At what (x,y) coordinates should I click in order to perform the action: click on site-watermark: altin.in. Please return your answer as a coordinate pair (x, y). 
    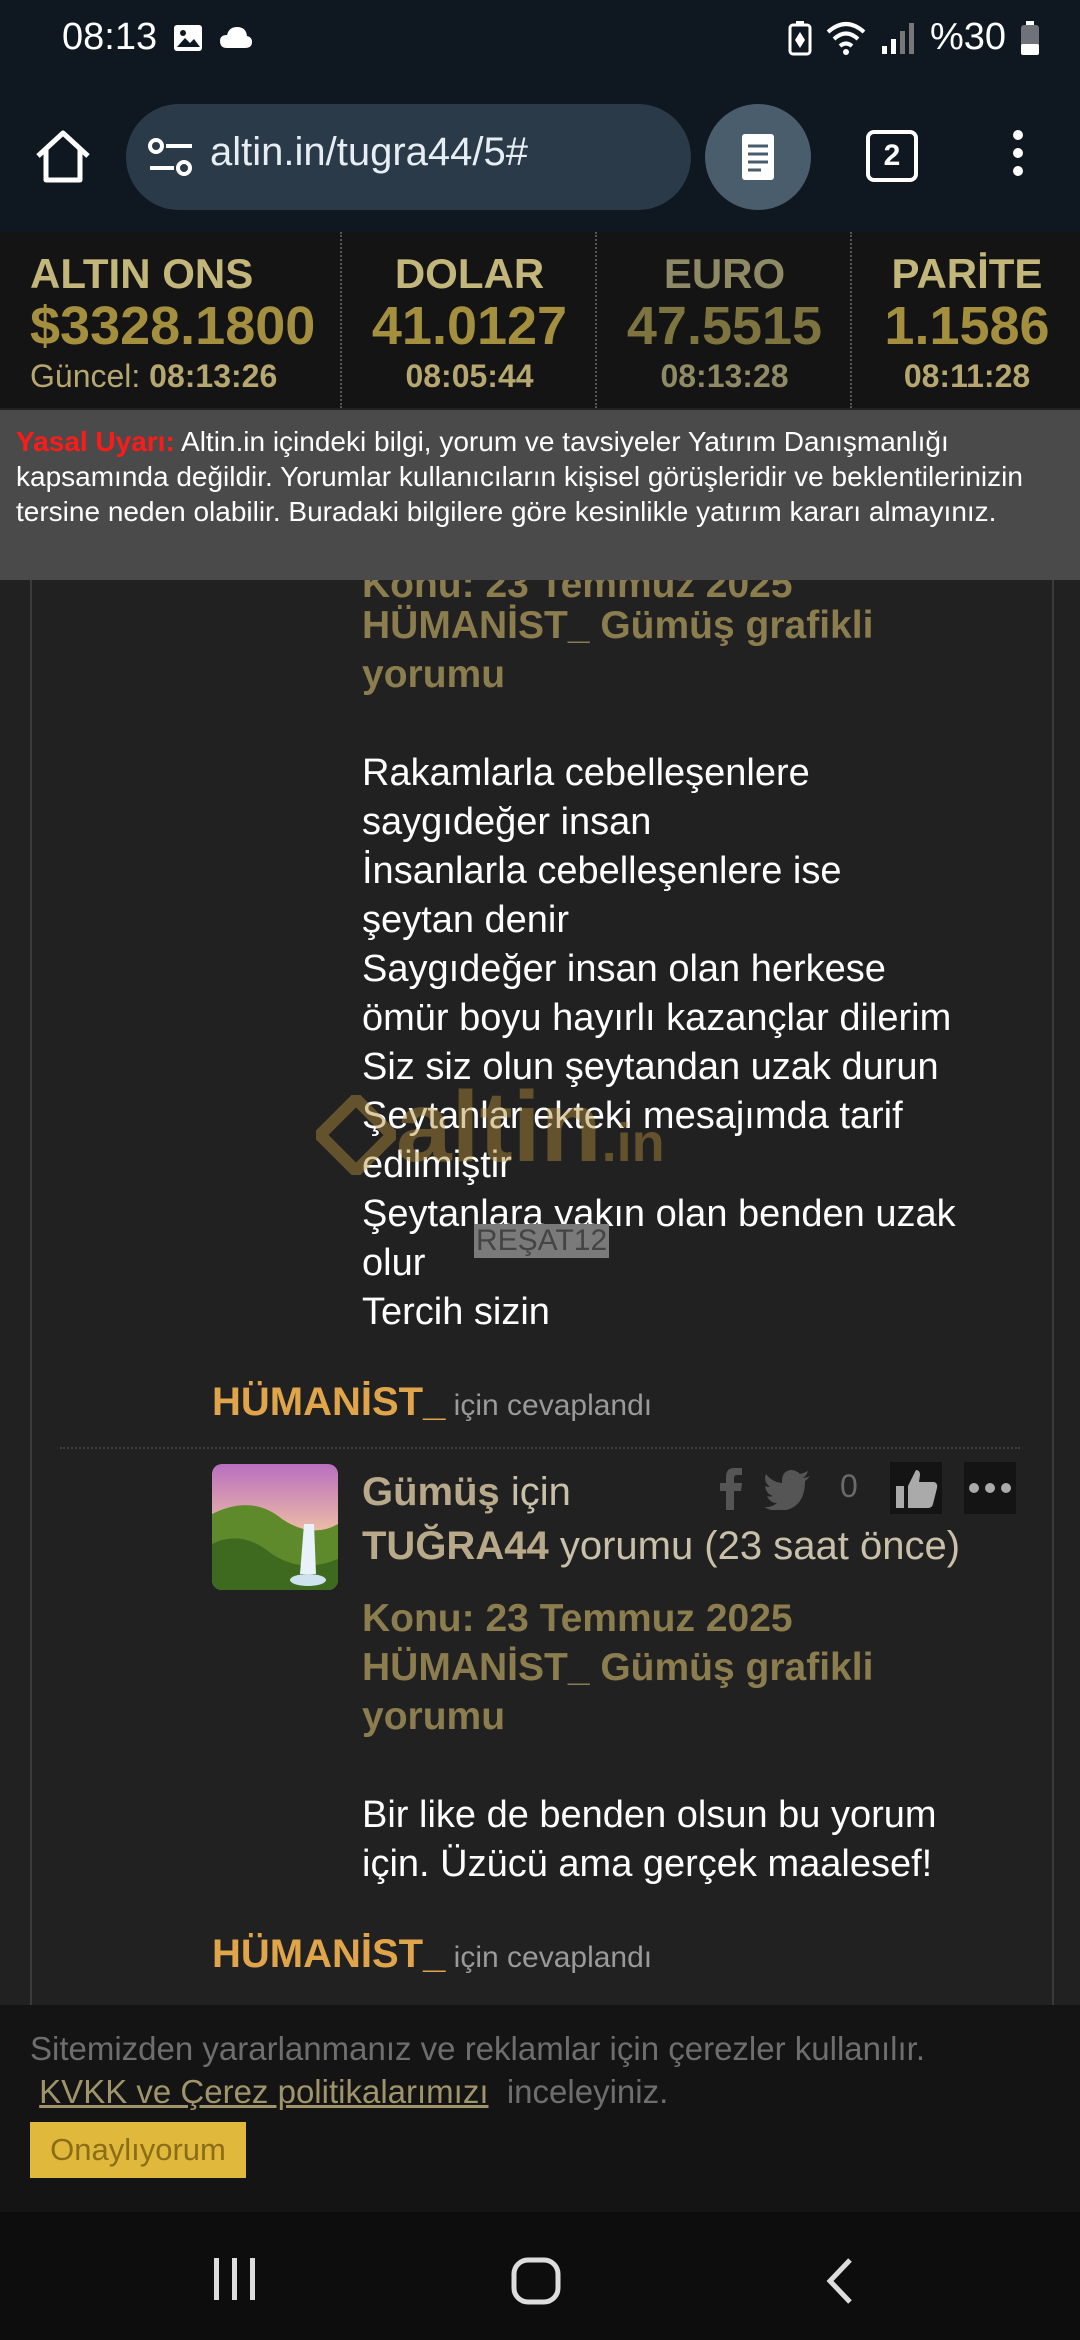
    Looking at the image, I should click on (528, 1126).